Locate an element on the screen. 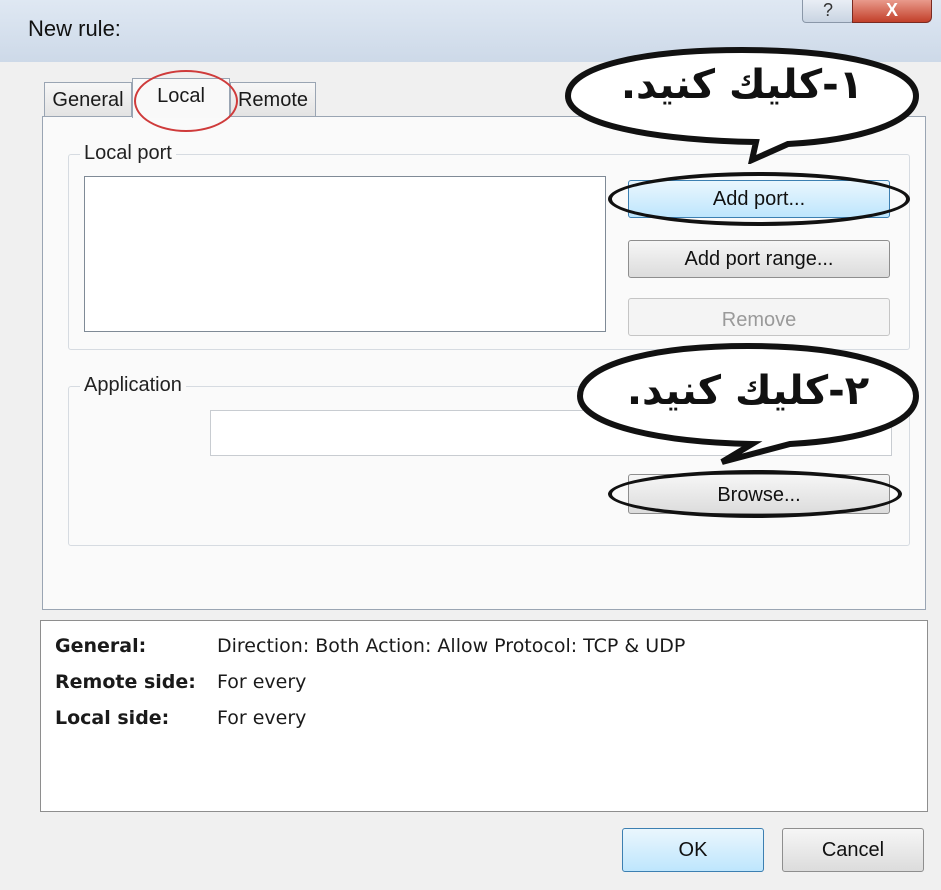 The image size is (941, 890). cancel-button: Cancel is located at coordinates (853, 850).